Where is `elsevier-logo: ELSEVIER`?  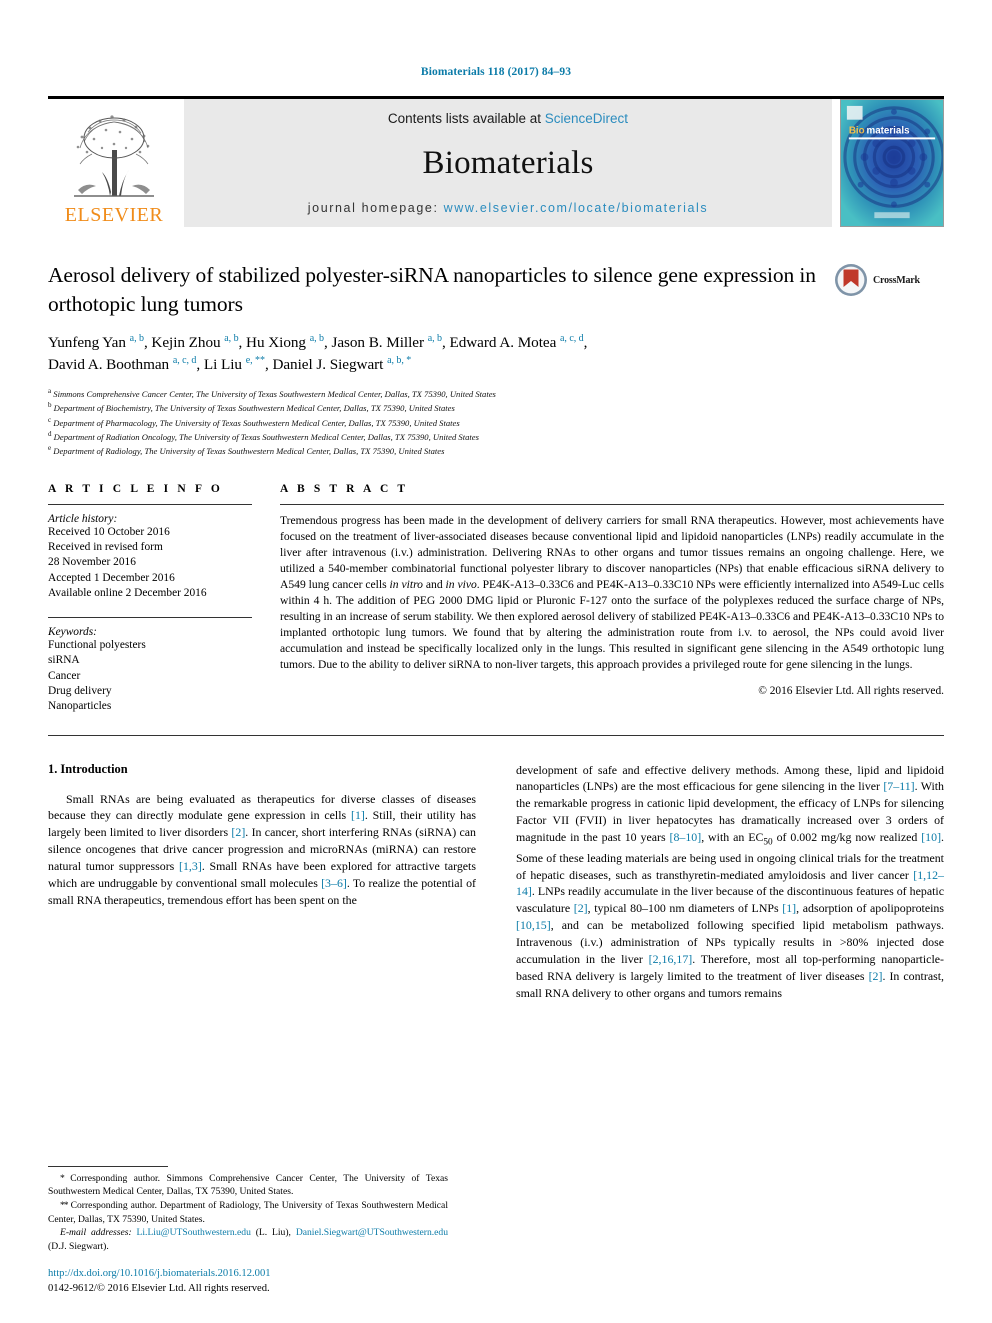 elsevier-logo: ELSEVIER is located at coordinates (114, 163).